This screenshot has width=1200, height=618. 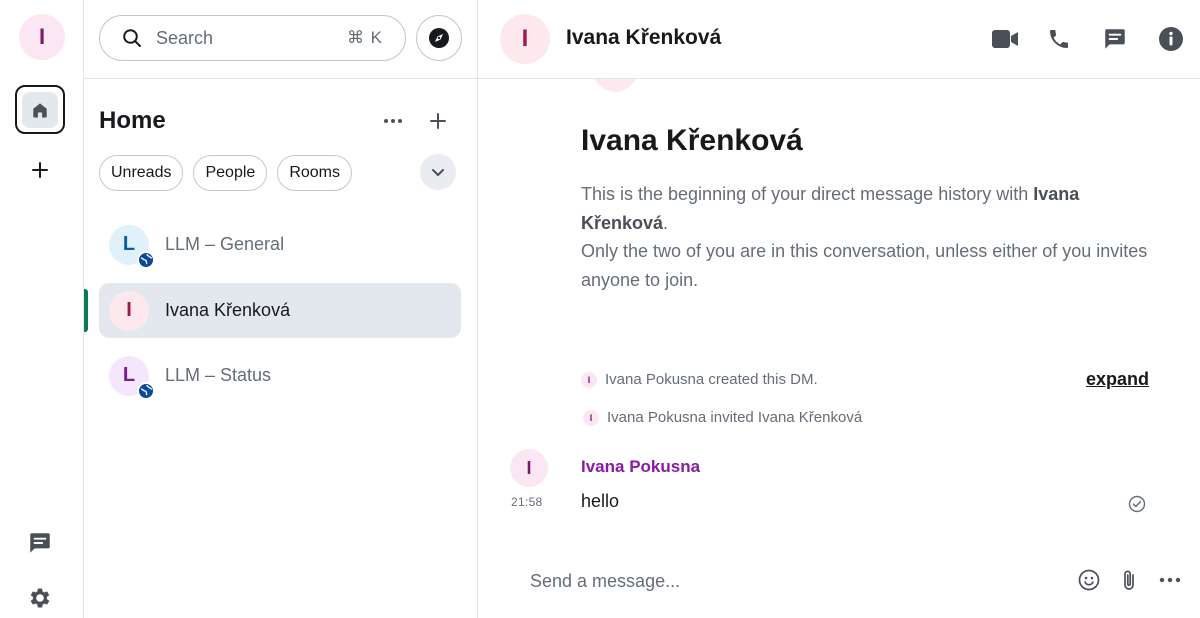 I want to click on compass-icon, so click(x=439, y=38).